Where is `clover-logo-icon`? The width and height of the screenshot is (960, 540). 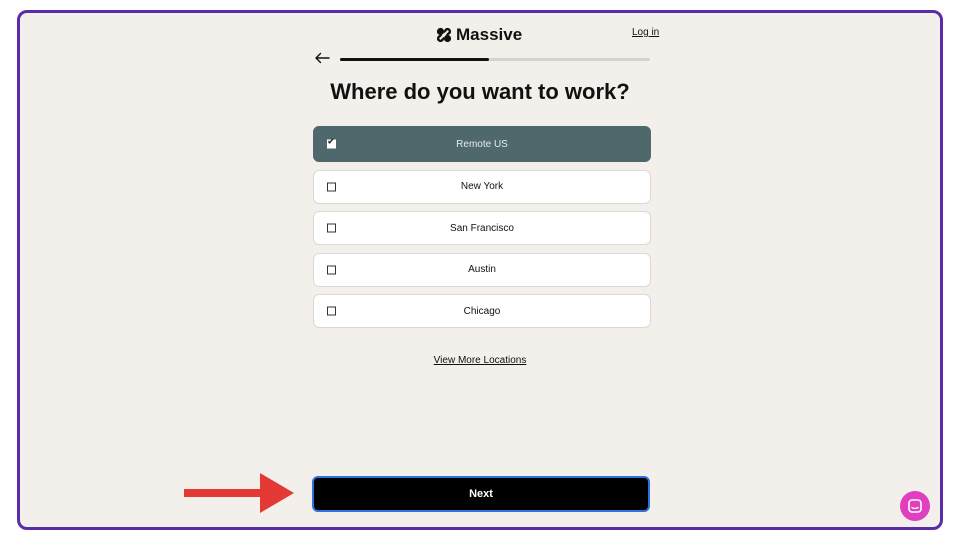
clover-logo-icon is located at coordinates (444, 35).